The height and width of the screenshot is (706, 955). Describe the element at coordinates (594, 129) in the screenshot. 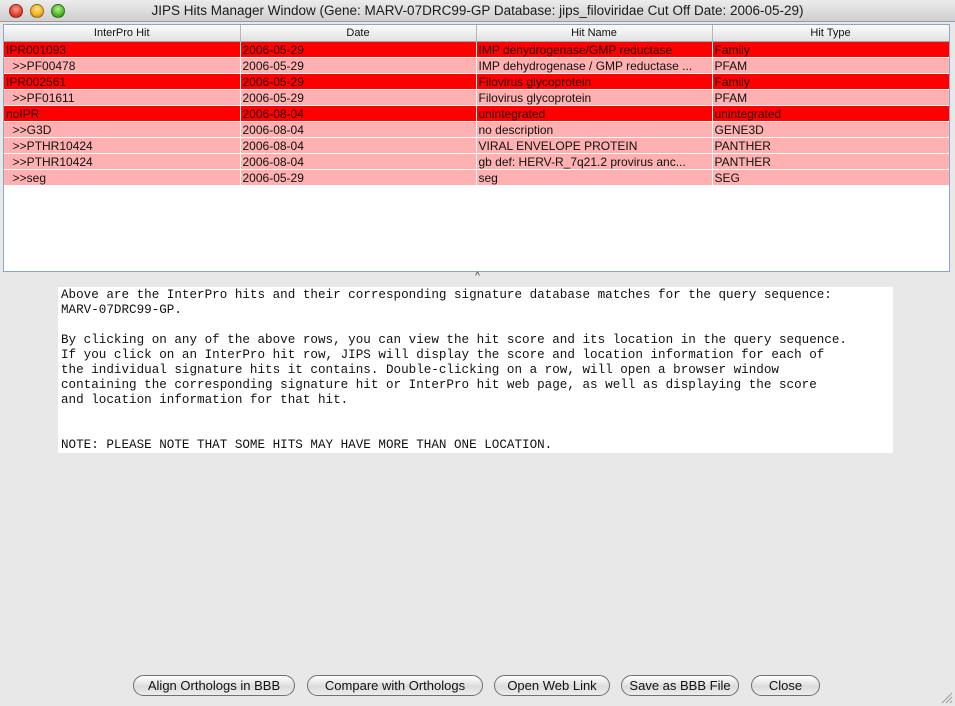

I see `hit-name-cell: no description` at that location.